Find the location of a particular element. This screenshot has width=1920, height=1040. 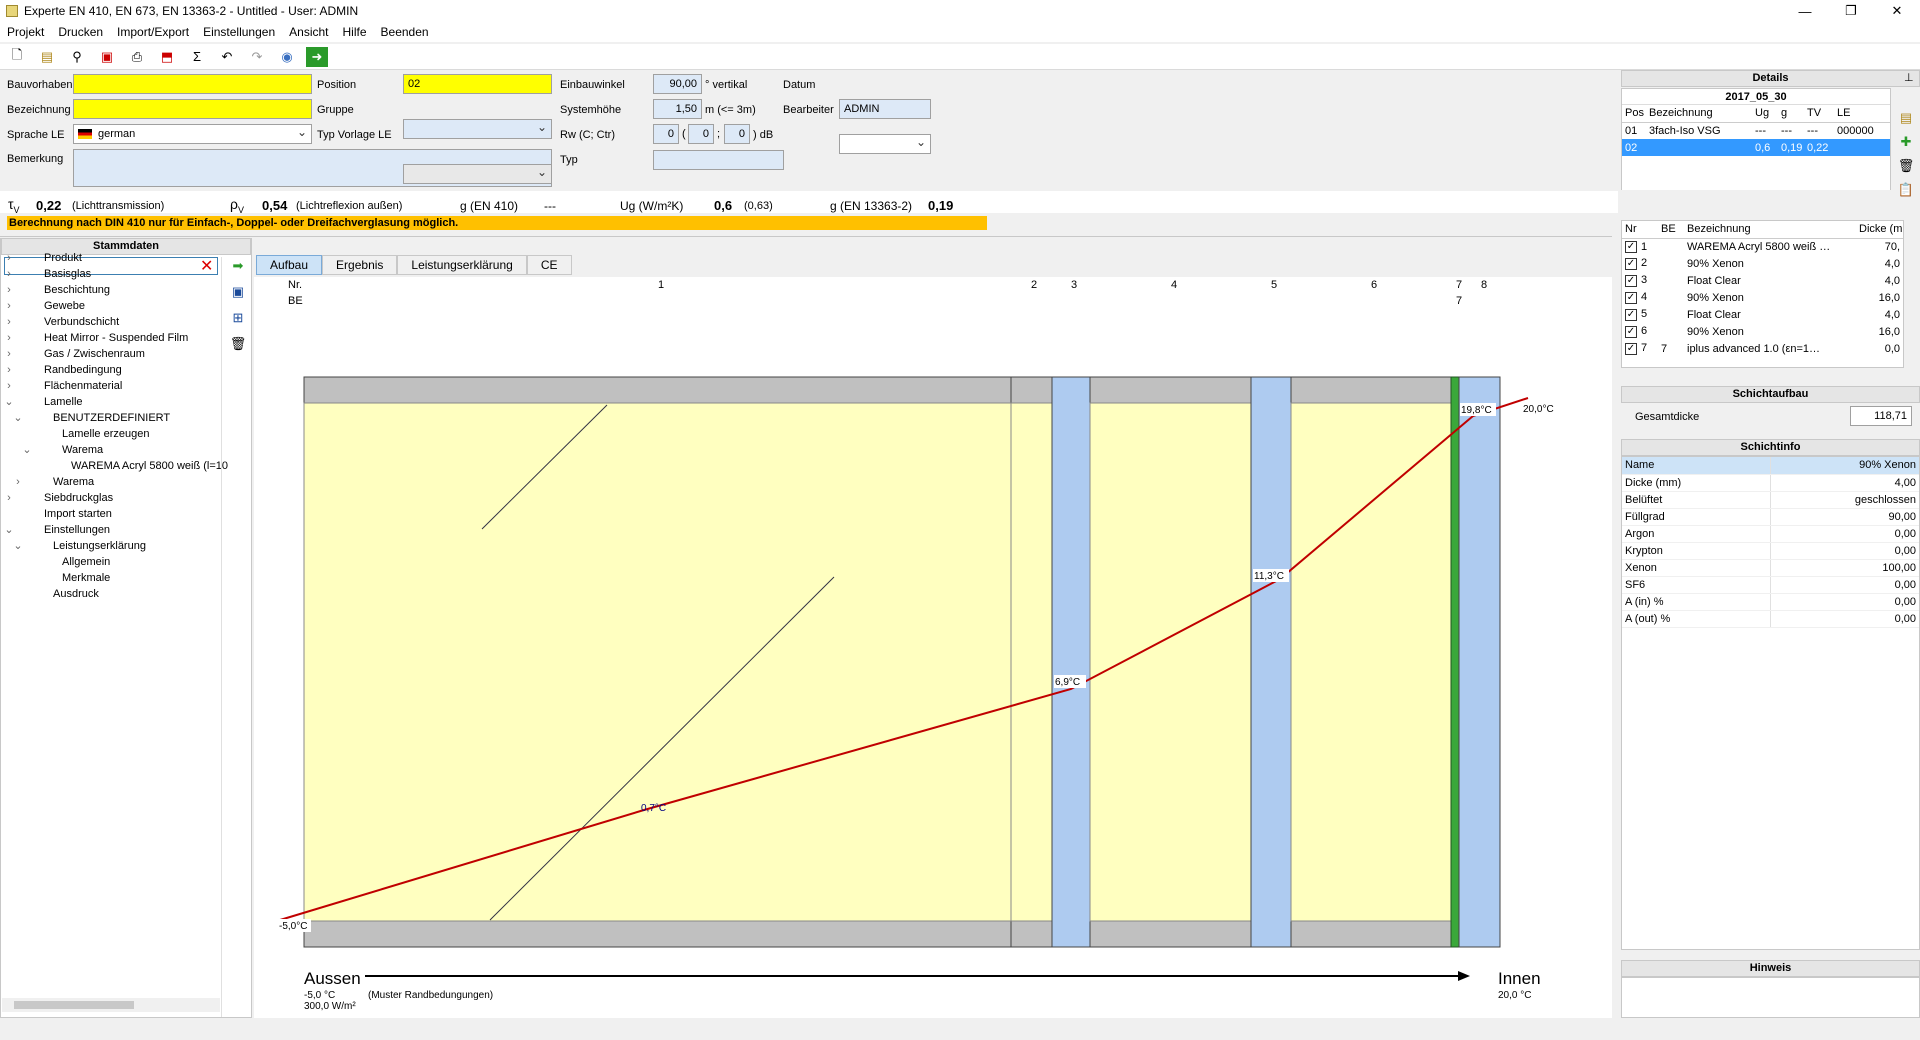

tree-item: ⌄ BENUTZERDEFINIERT is located at coordinates (111, 418).